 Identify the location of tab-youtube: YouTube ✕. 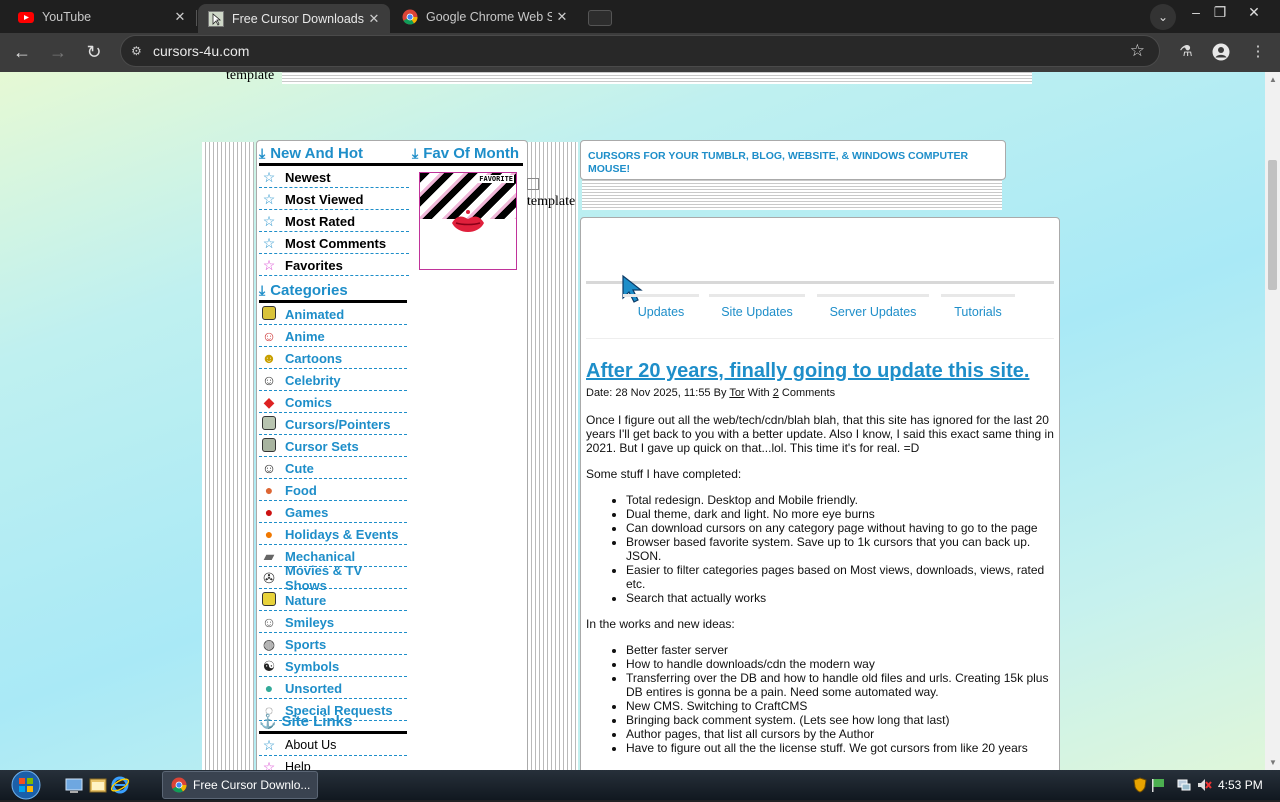
(102, 17).